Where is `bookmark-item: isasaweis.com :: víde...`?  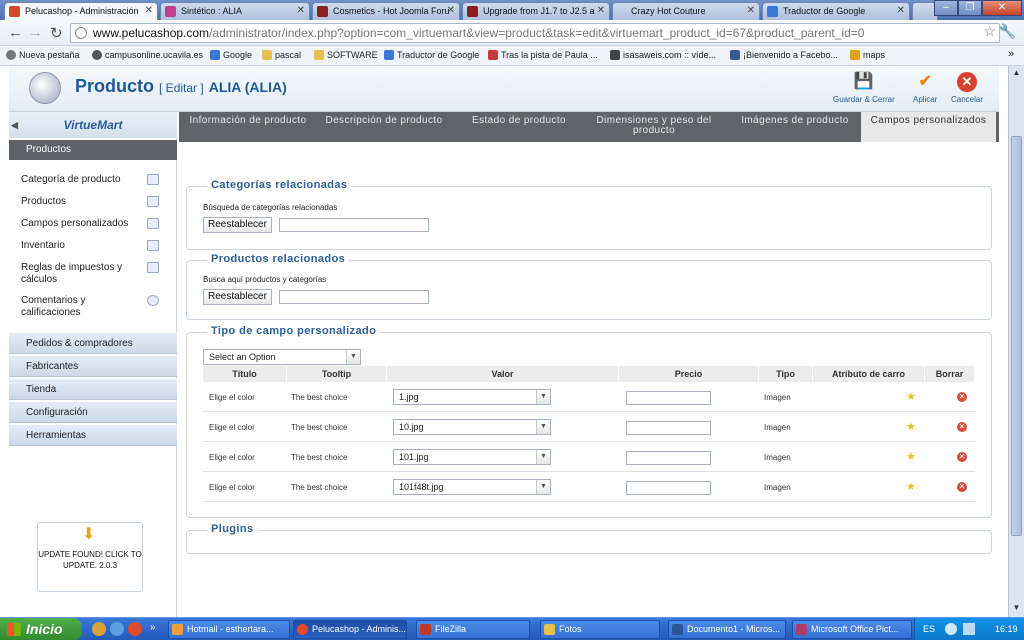
bookmark-item: isasaweis.com :: víde... is located at coordinates (663, 55).